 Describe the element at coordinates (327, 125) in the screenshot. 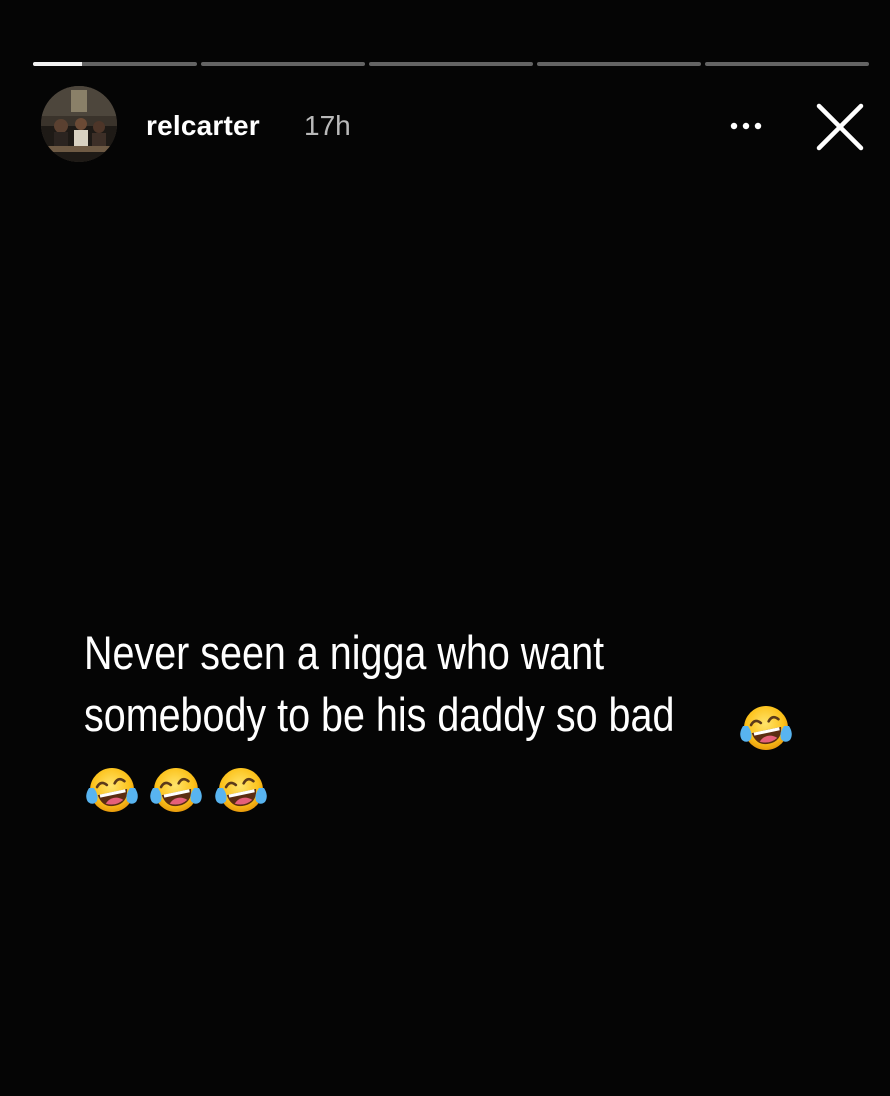

I see `story-timestamp: 17h` at that location.